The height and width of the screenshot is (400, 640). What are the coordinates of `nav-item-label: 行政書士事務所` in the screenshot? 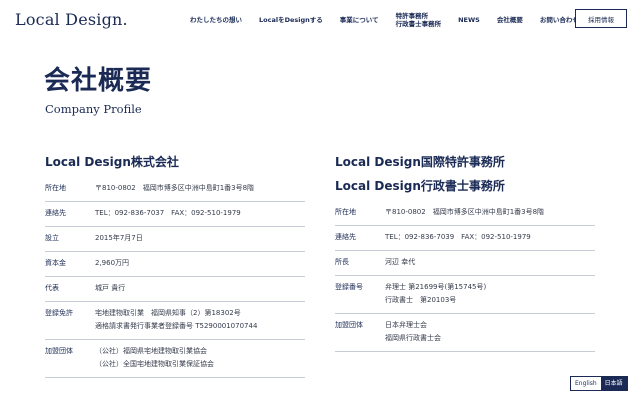 It's located at (418, 24).